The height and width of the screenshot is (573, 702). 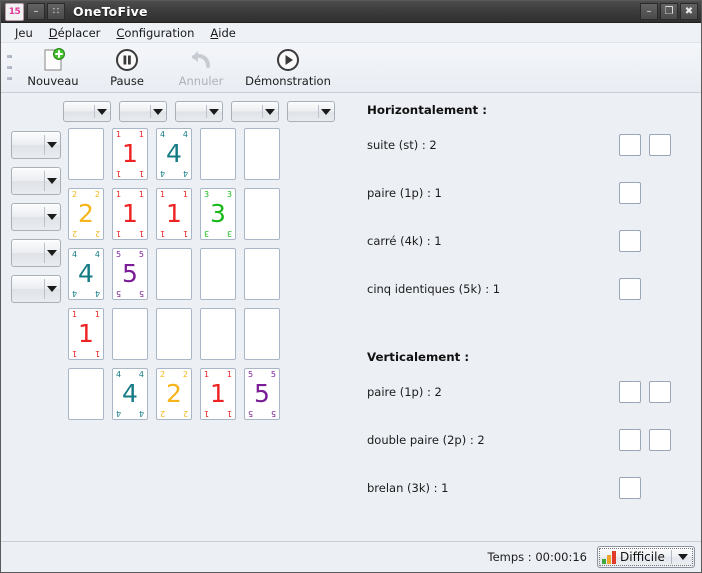 What do you see at coordinates (669, 11) in the screenshot?
I see `maximize-button: ❐` at bounding box center [669, 11].